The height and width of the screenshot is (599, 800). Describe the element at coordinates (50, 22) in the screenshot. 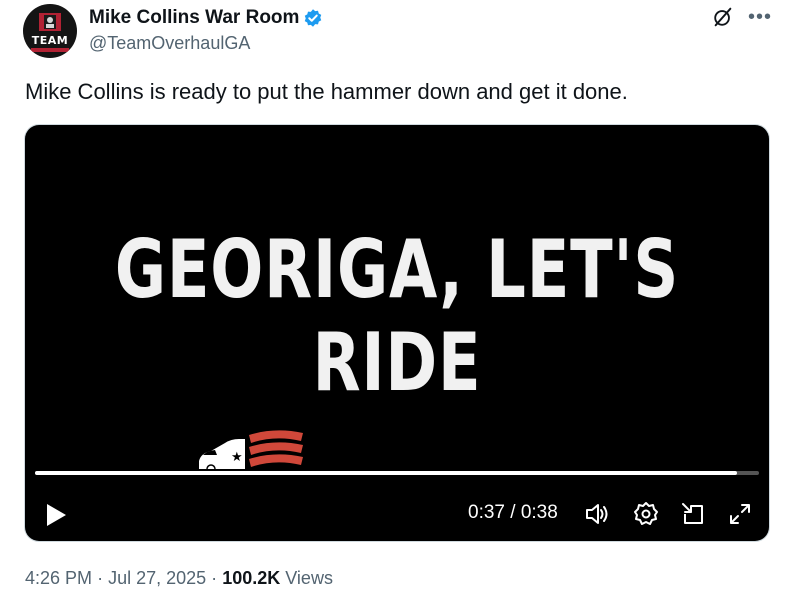

I see `avatar-emblem-icon` at that location.